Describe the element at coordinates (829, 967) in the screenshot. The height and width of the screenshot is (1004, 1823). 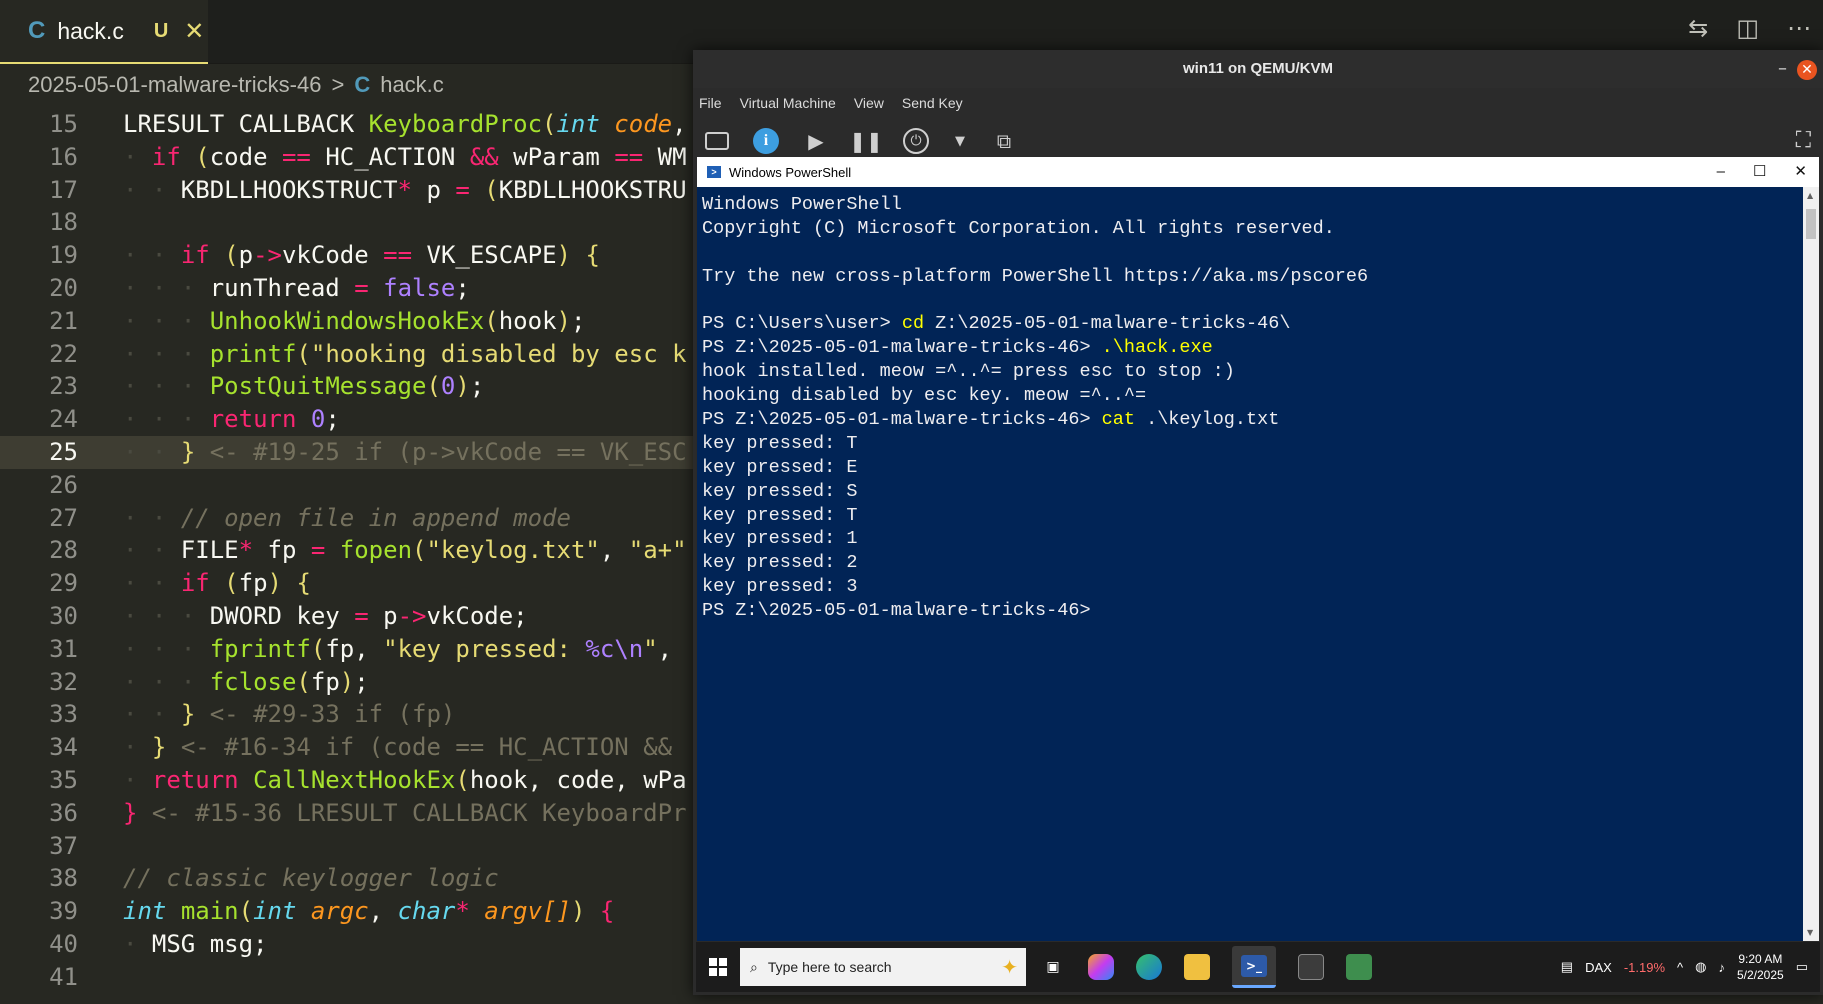
I see `search-placeholder: Type here to search` at that location.